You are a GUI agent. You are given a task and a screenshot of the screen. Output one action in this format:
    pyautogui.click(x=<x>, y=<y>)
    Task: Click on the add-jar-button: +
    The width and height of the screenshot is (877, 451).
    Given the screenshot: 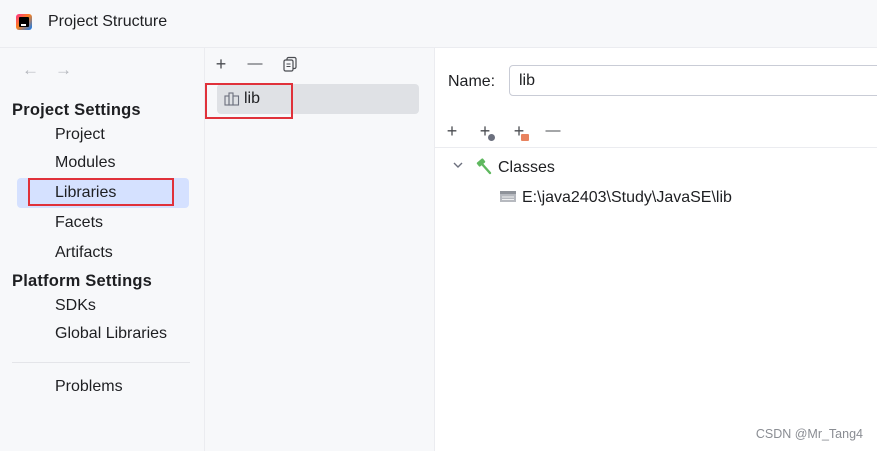 What is the action you would take?
    pyautogui.click(x=519, y=131)
    